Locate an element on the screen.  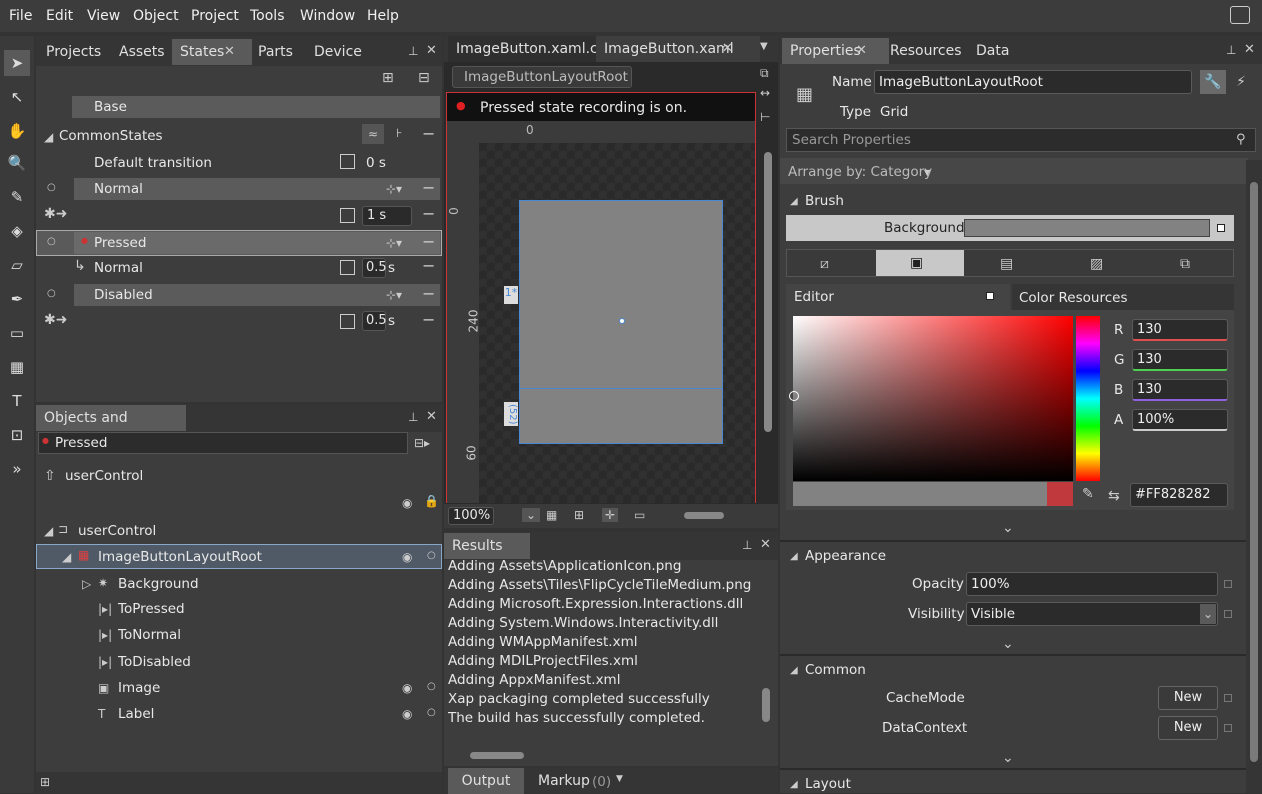
tree-usercontrol: userControl is located at coordinates (117, 531).